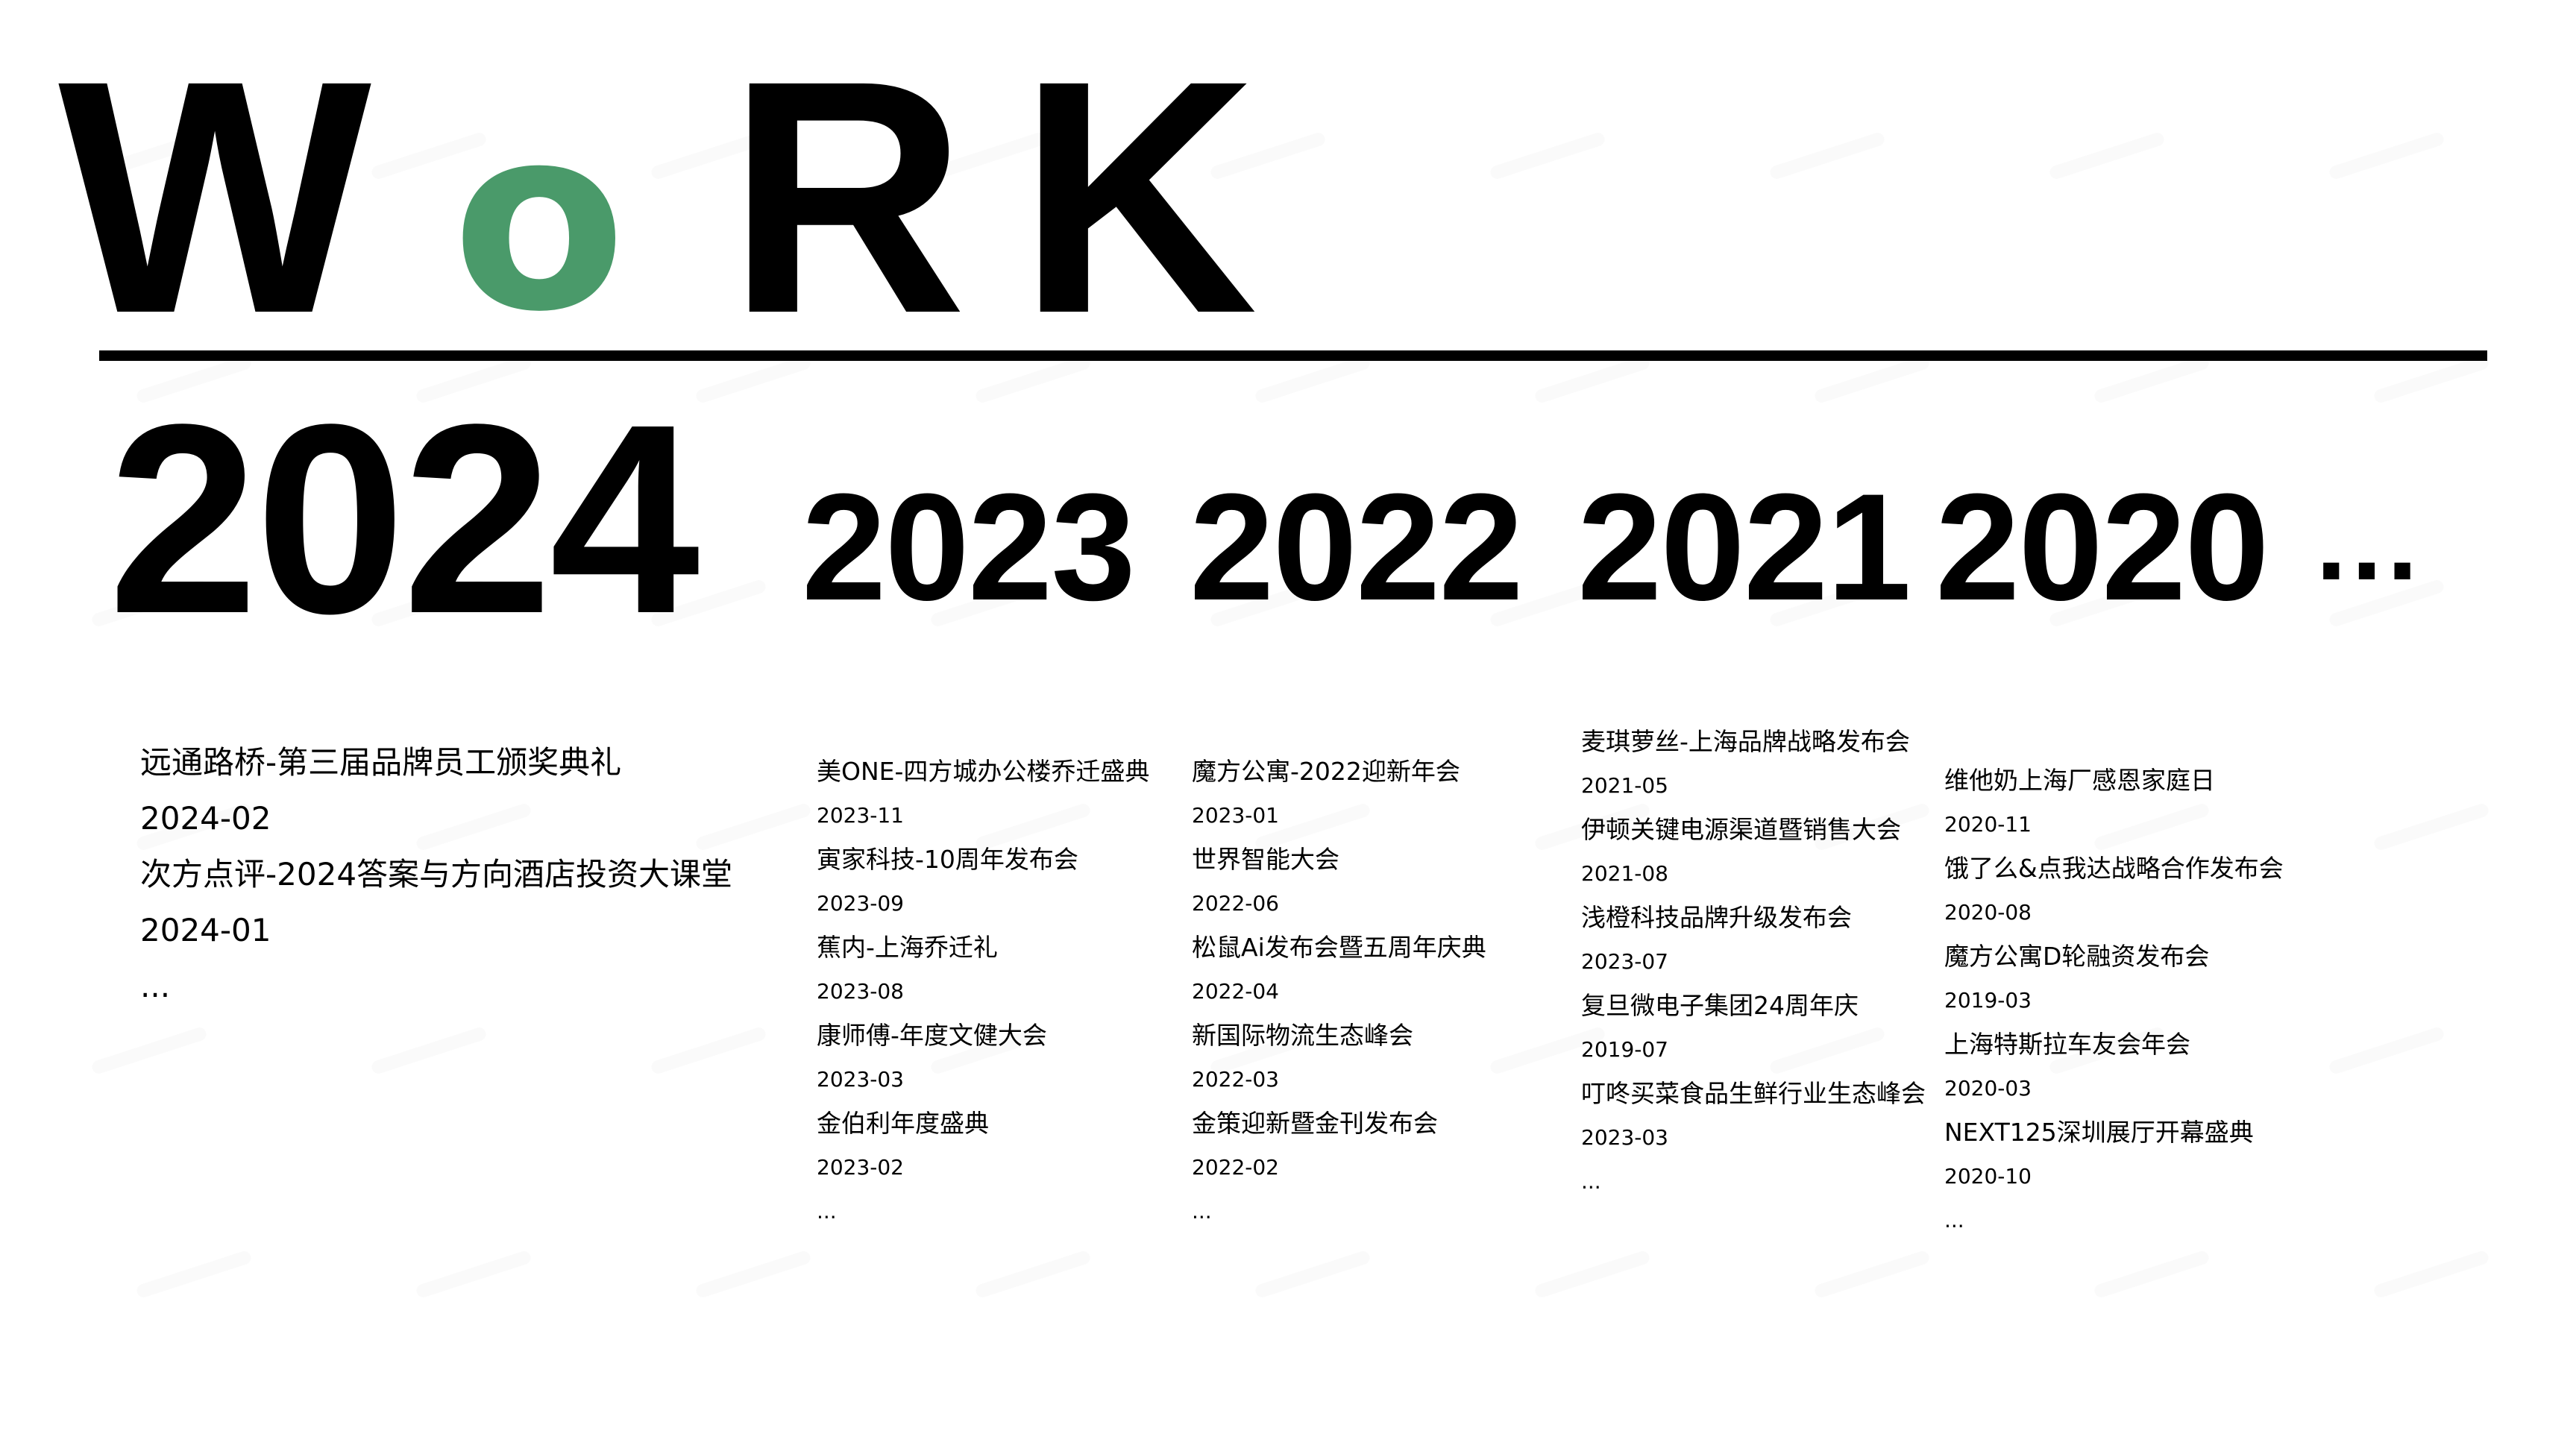 The width and height of the screenshot is (2576, 1445). Describe the element at coordinates (1326, 771) in the screenshot. I see `event-name: 魔方公寓-2022迎新年会` at that location.